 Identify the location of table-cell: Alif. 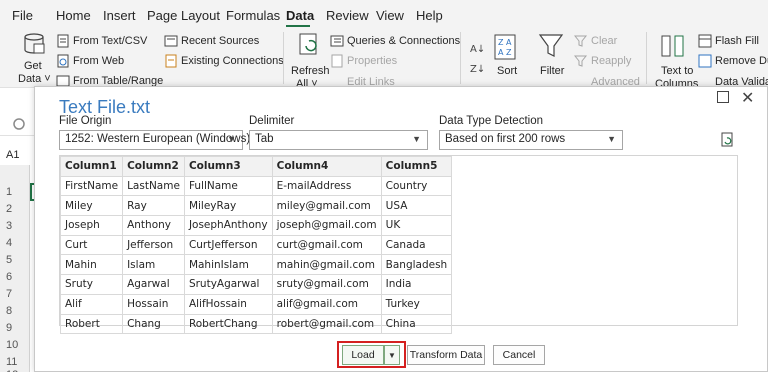
(91, 304).